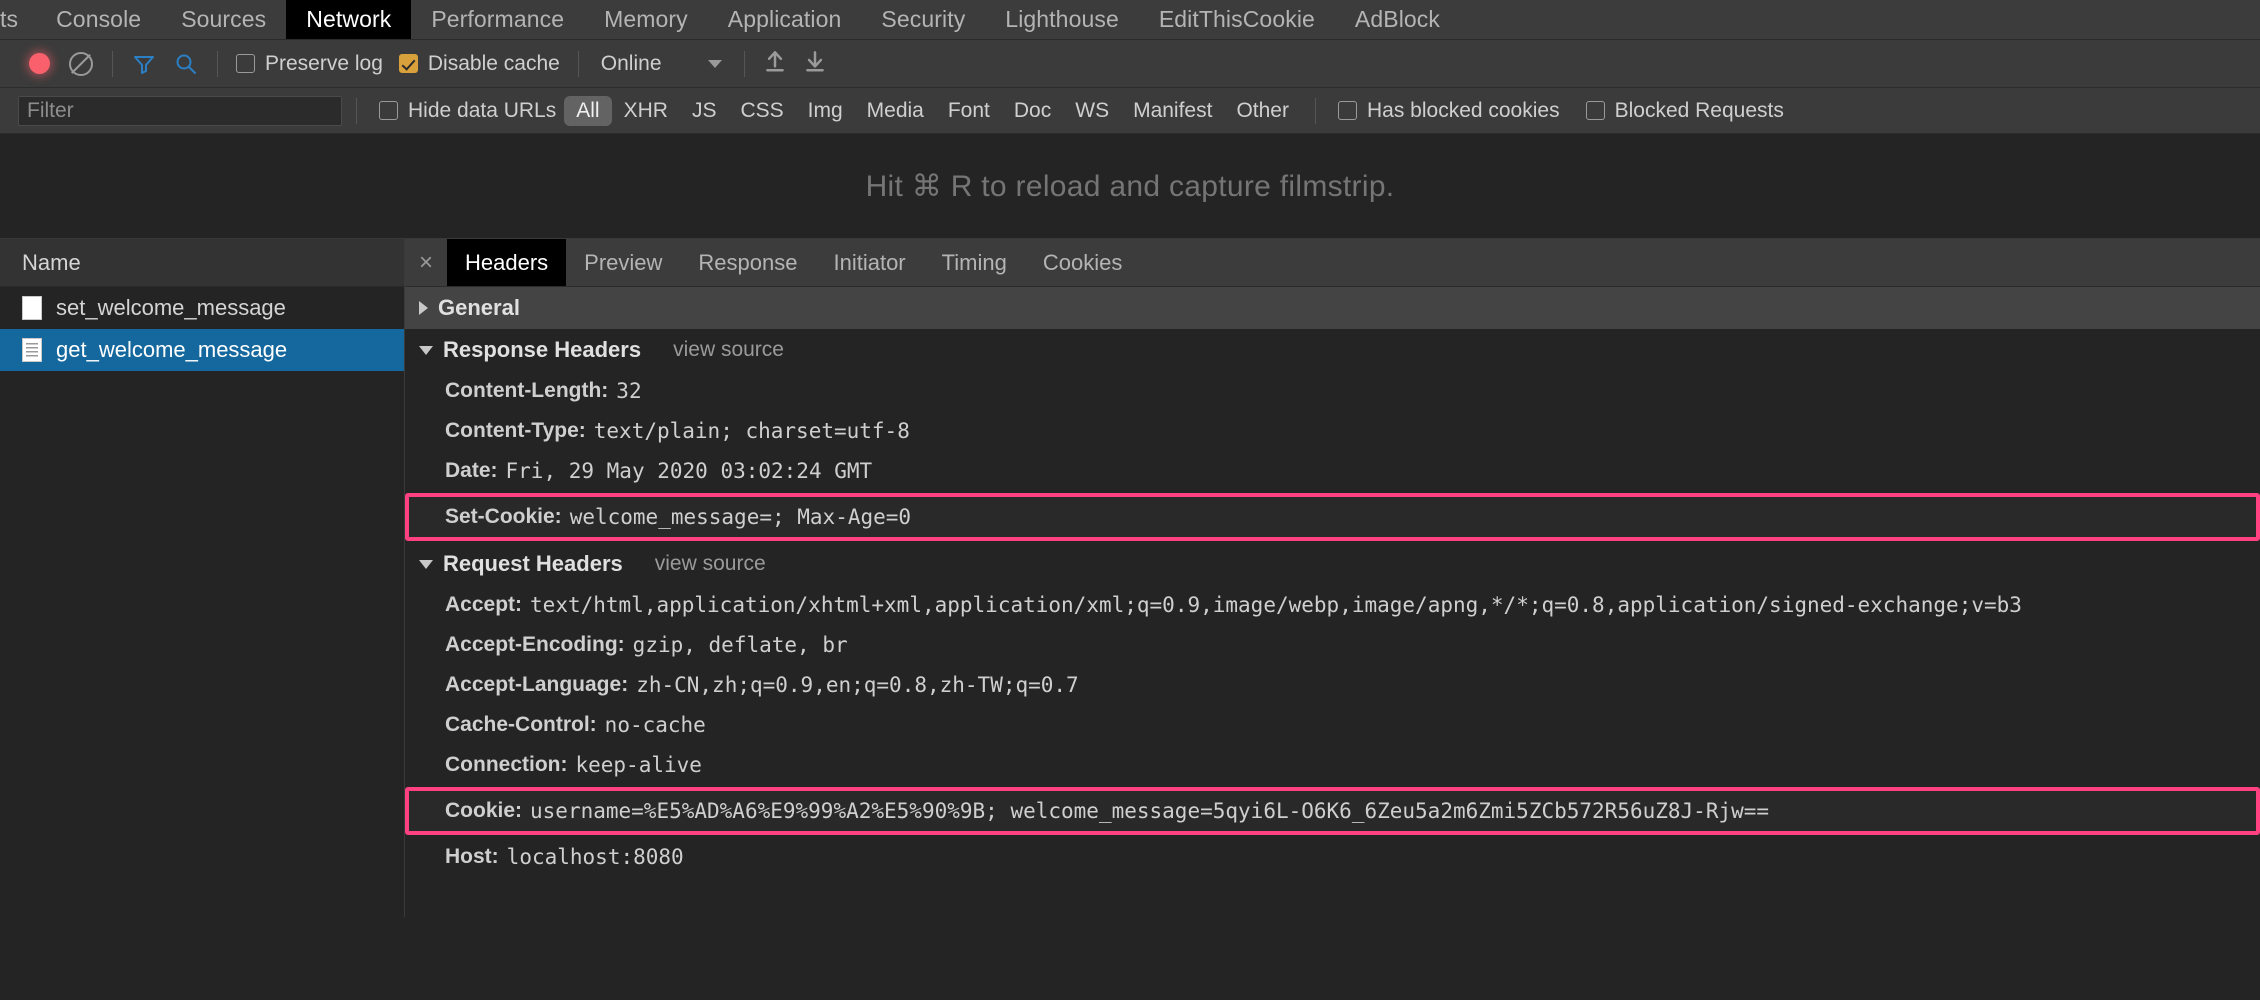 The image size is (2260, 1000). I want to click on close-icon: ×, so click(426, 262).